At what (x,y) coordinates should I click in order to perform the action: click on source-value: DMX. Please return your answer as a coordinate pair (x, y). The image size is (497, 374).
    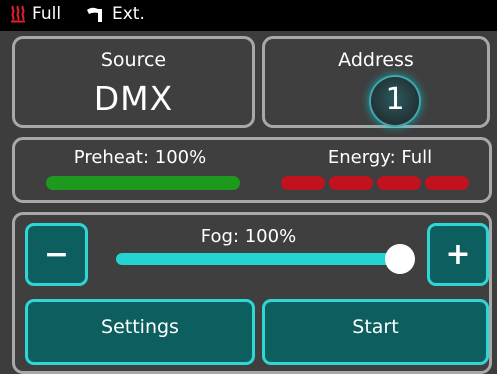
    Looking at the image, I should click on (133, 98).